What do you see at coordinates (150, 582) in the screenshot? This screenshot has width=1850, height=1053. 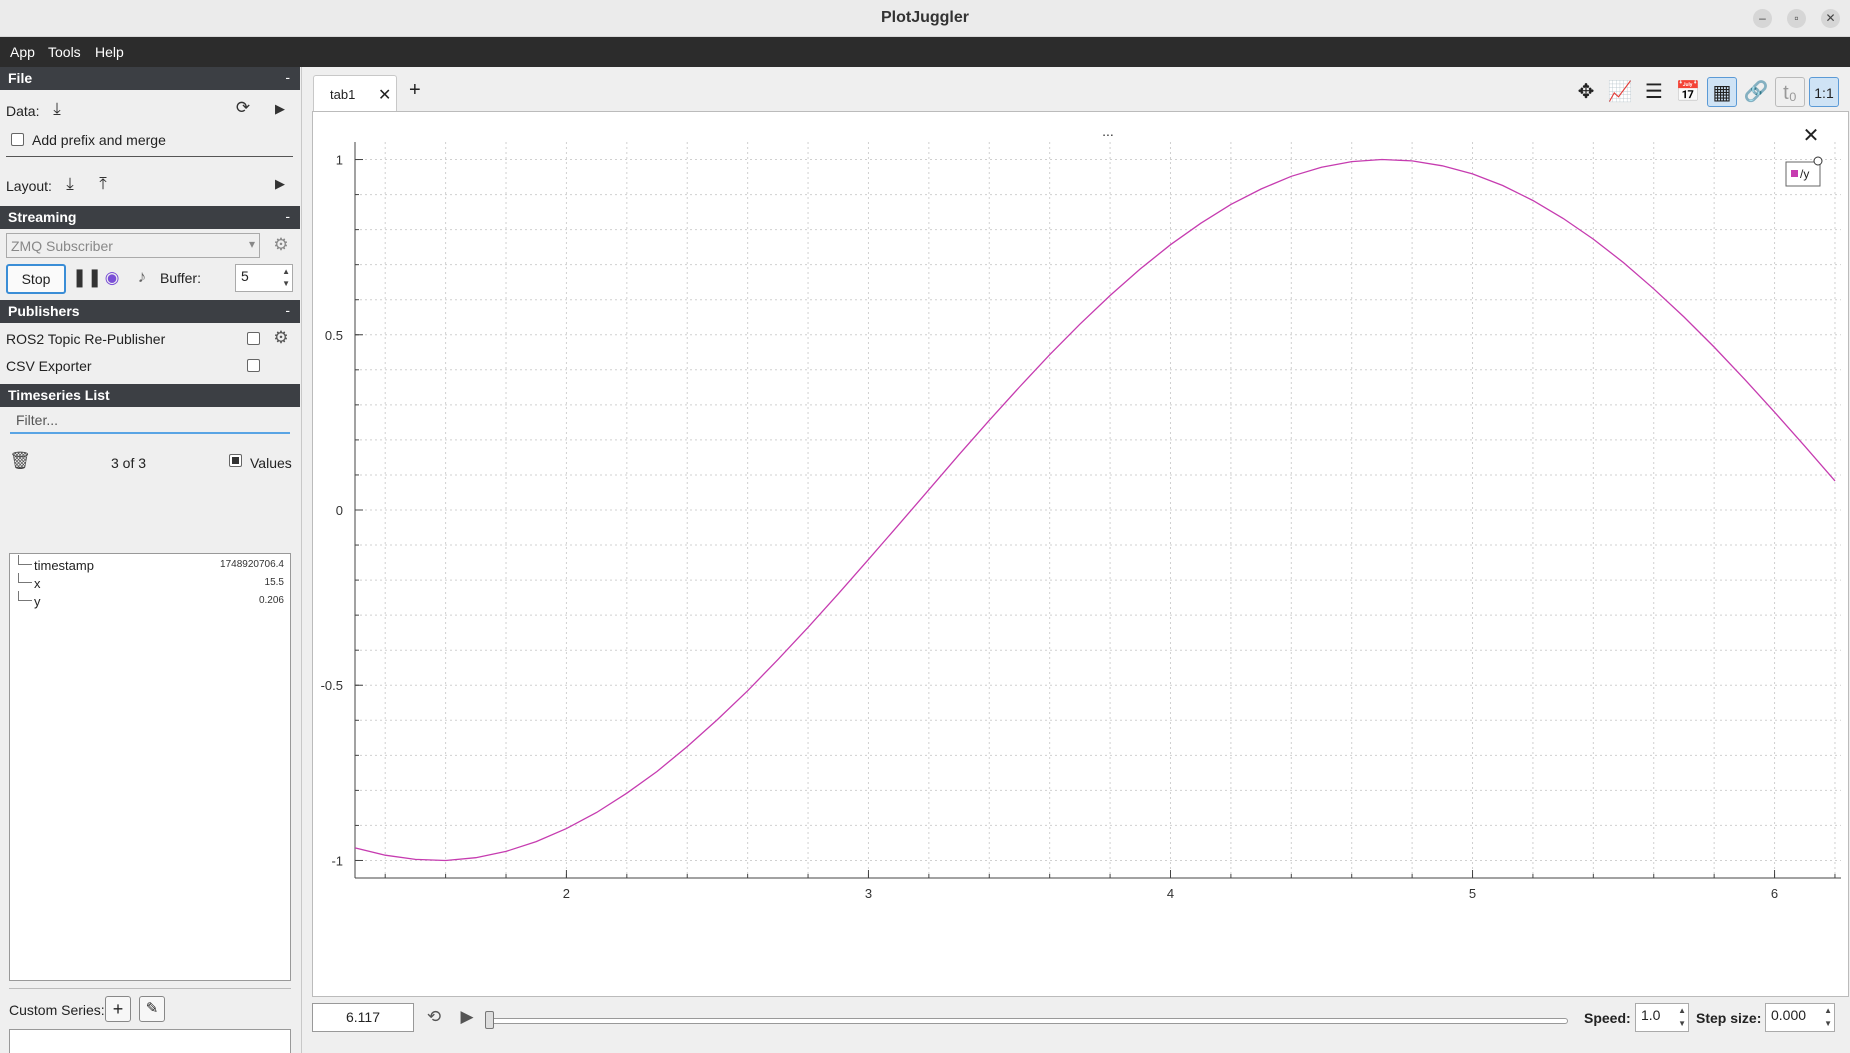 I see `table-row: x 15.5` at bounding box center [150, 582].